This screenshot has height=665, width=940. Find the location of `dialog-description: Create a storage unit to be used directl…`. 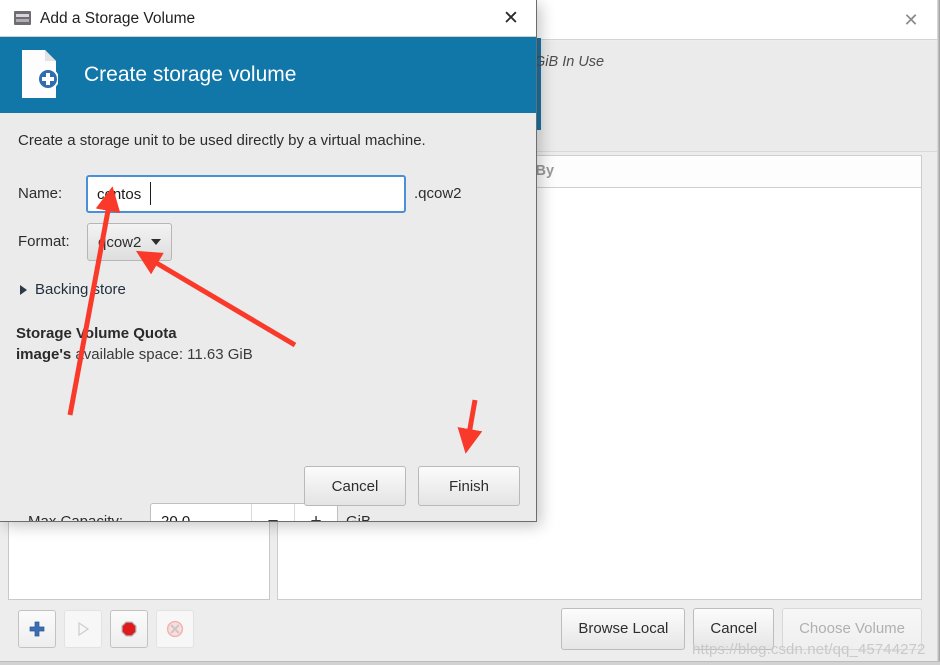

dialog-description: Create a storage unit to be used directl… is located at coordinates (222, 140).